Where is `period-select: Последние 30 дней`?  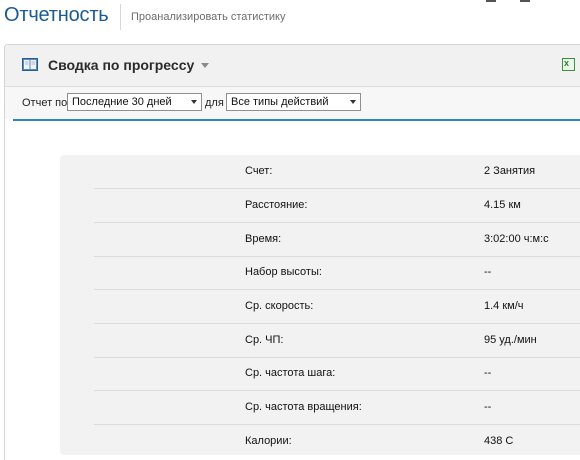 period-select: Последние 30 дней is located at coordinates (134, 102).